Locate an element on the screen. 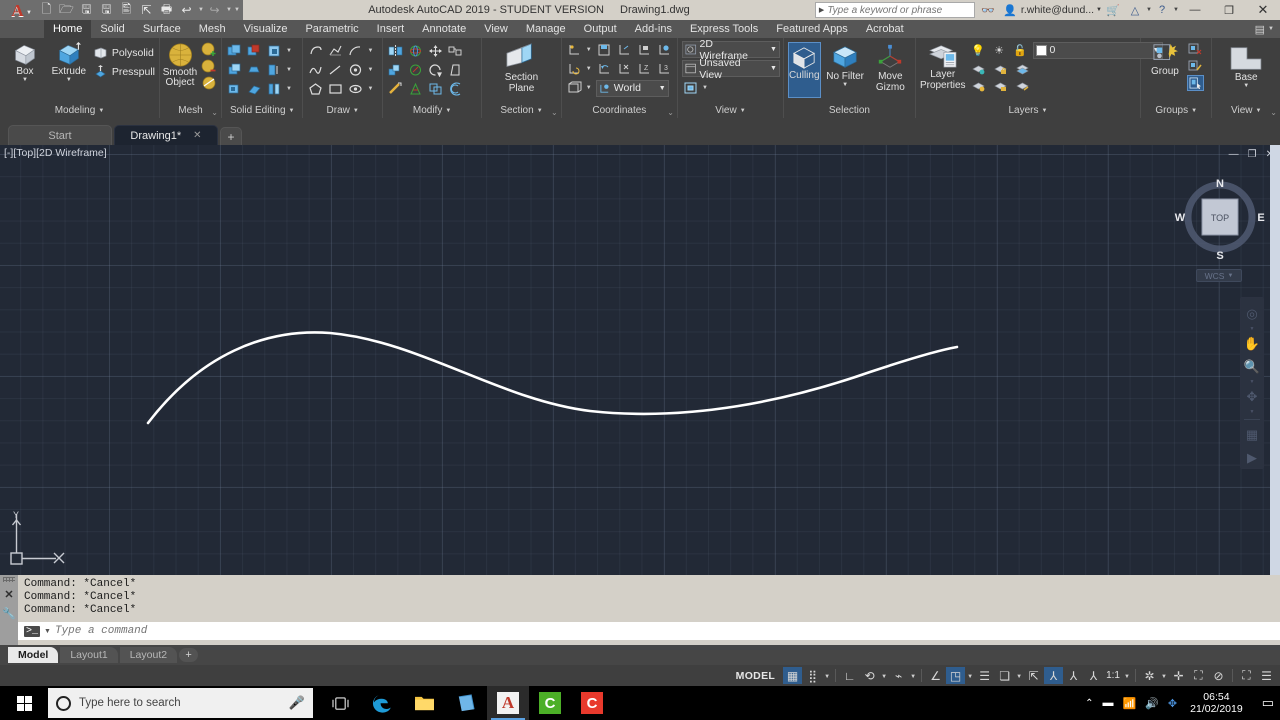 This screenshot has height=720, width=1280. layout-tab-layout2: Layout2 is located at coordinates (148, 655).